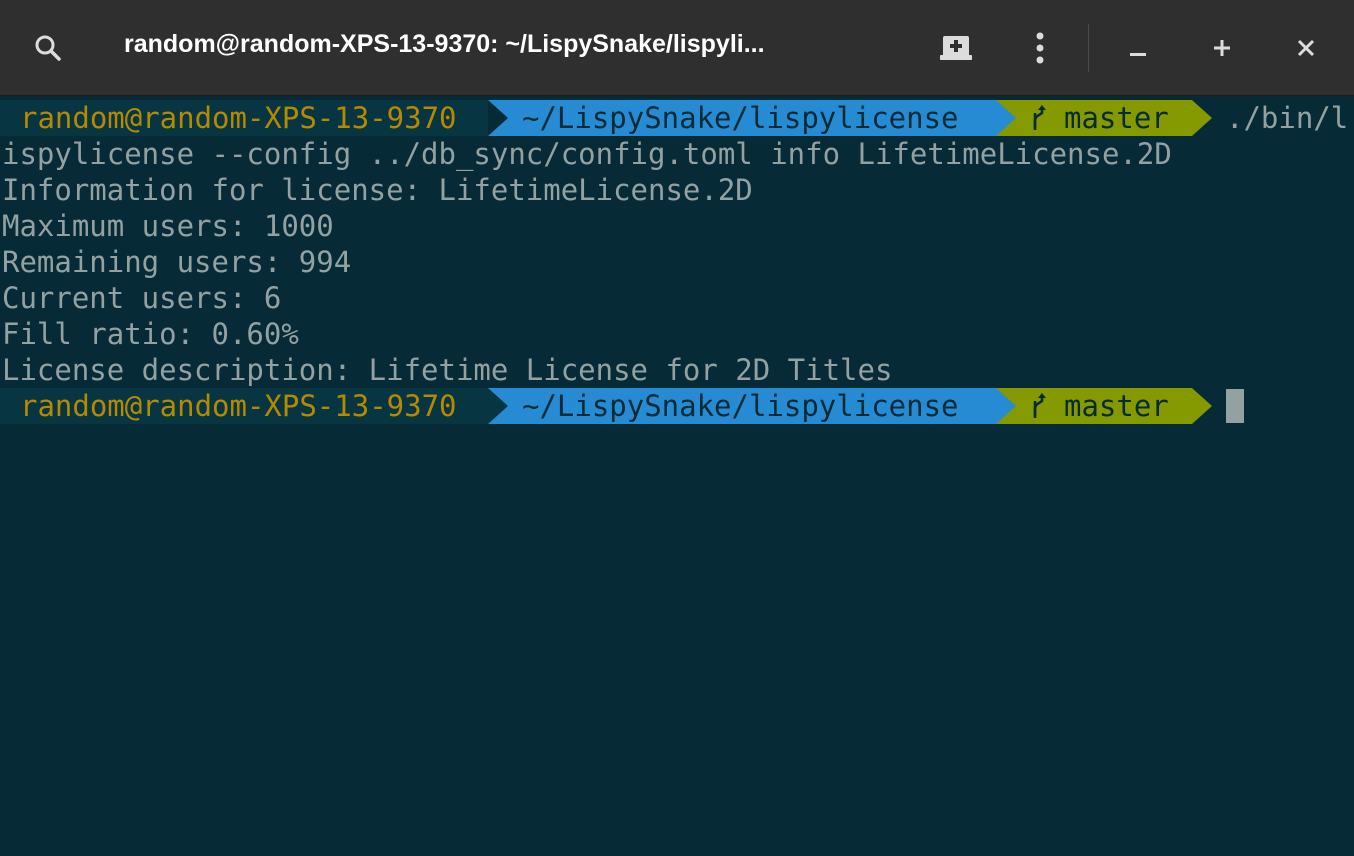 The height and width of the screenshot is (856, 1354). I want to click on output-line: Current users: 6, so click(142, 298).